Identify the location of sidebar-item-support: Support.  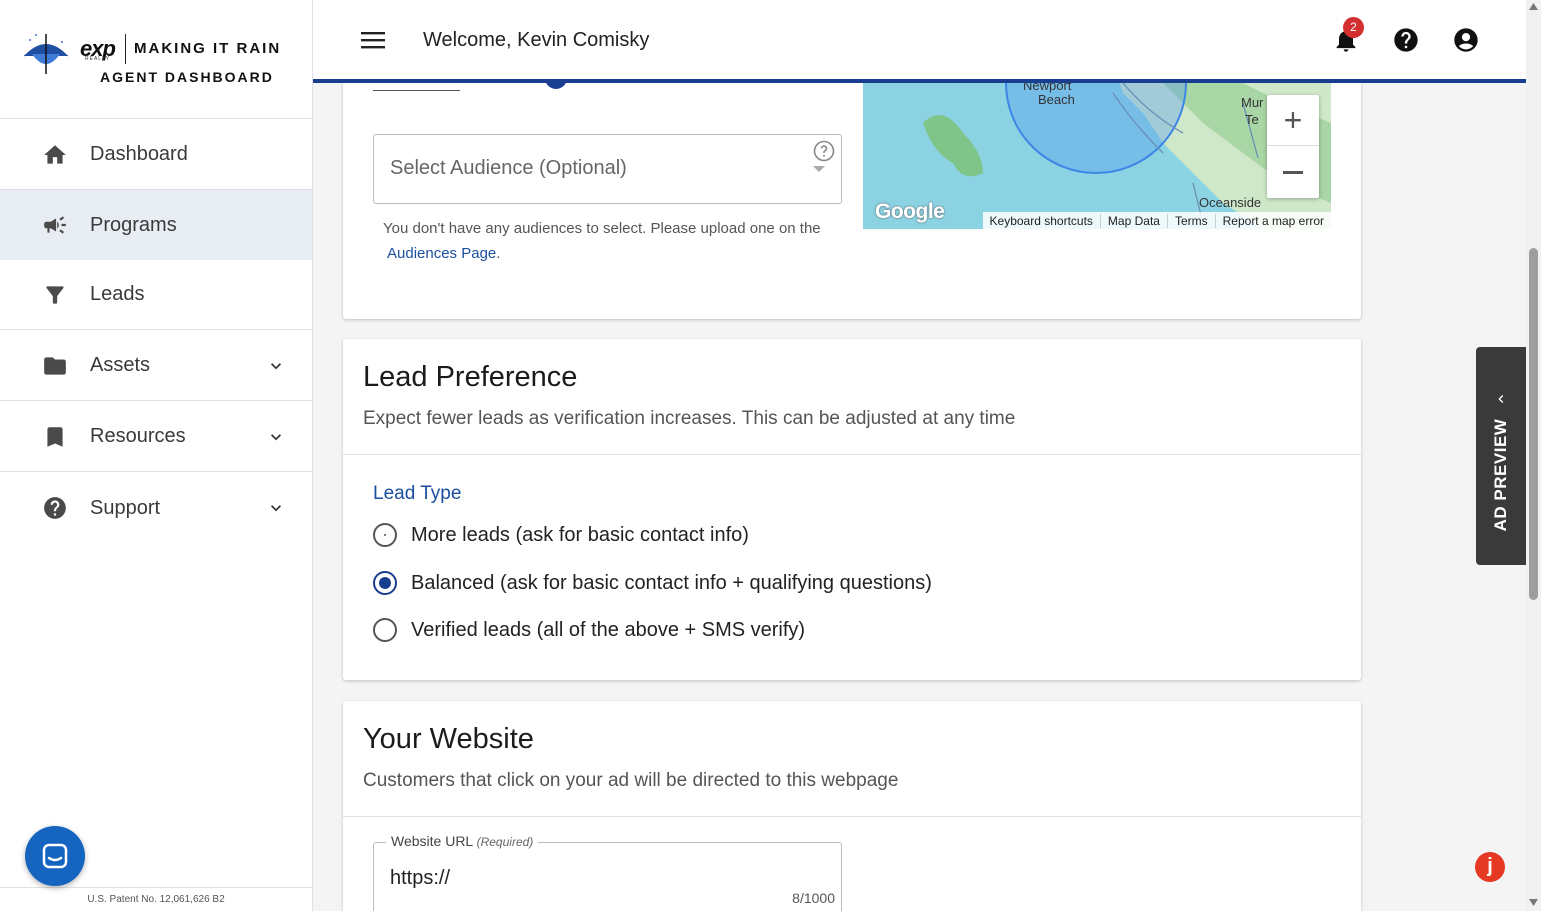
(156, 508).